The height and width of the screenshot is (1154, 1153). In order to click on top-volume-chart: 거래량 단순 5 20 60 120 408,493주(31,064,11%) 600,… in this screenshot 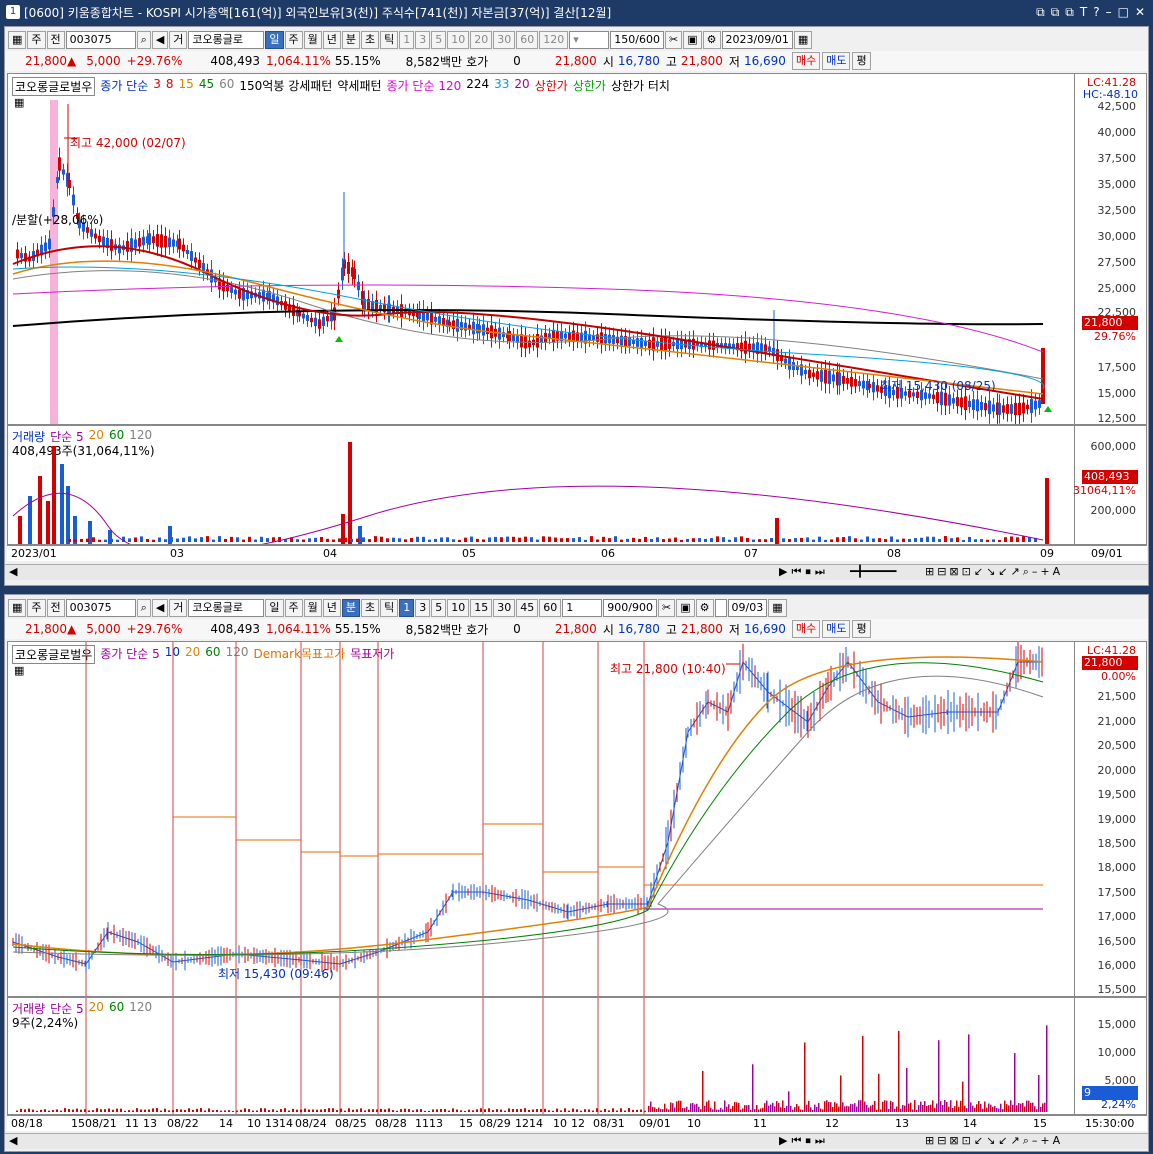, I will do `click(577, 485)`.